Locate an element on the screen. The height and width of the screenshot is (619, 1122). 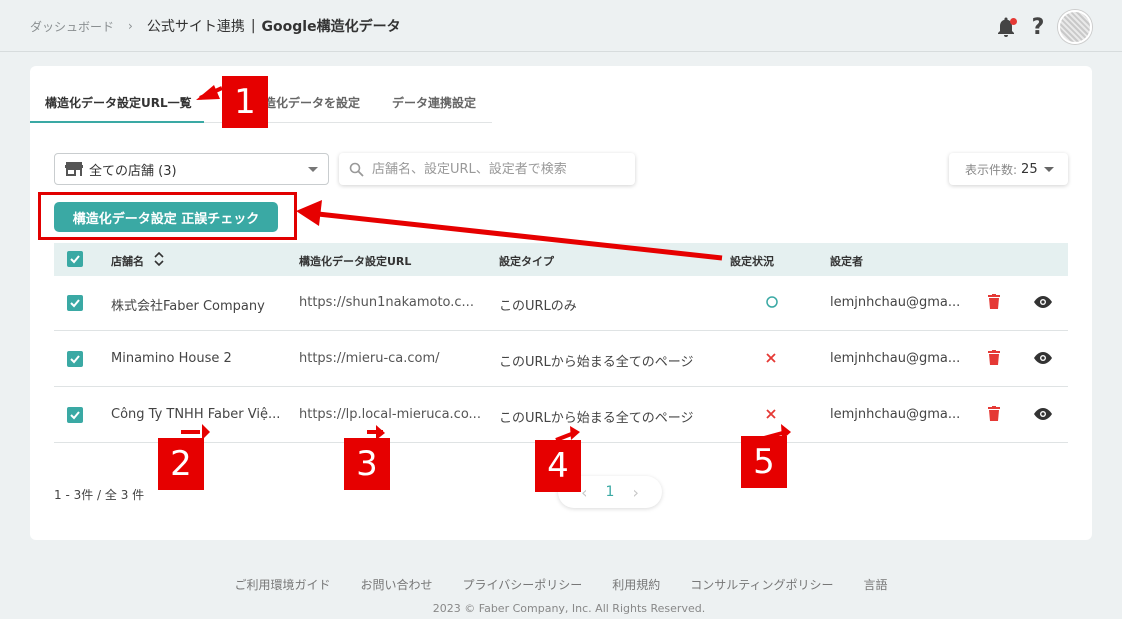
footer-link-environment: ご利用環境ガイド is located at coordinates (282, 584).